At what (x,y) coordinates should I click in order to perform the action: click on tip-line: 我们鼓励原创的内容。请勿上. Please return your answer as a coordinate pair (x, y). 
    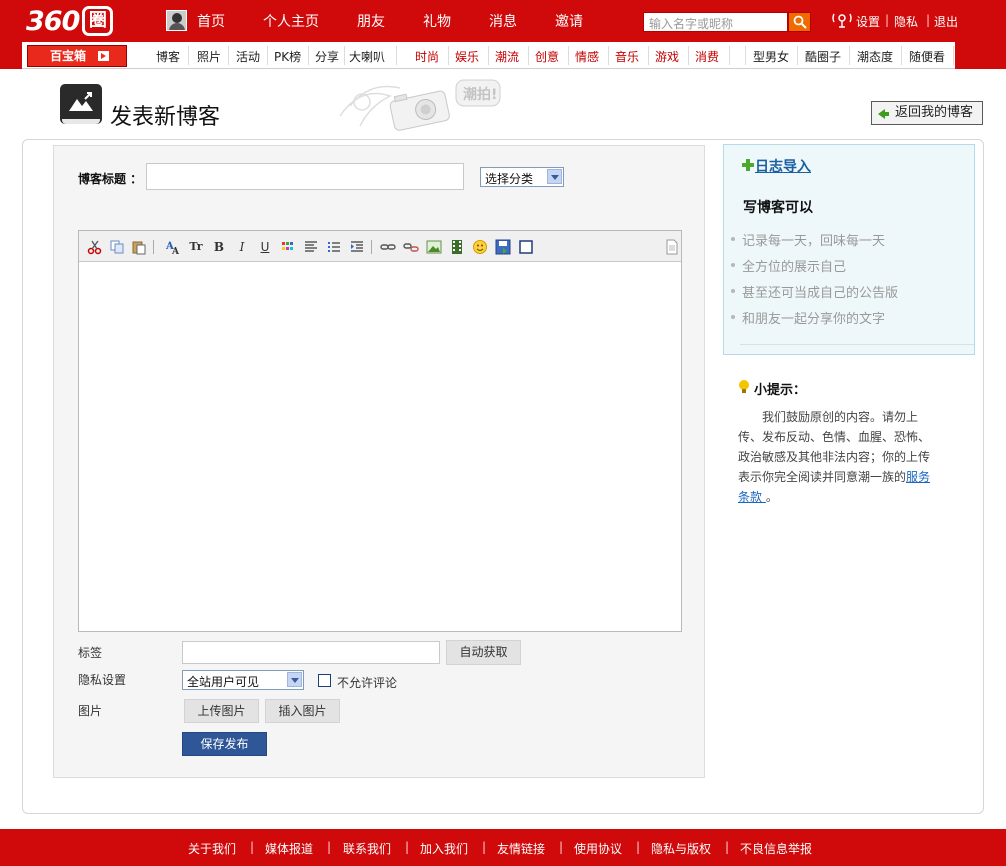
    Looking at the image, I should click on (840, 417).